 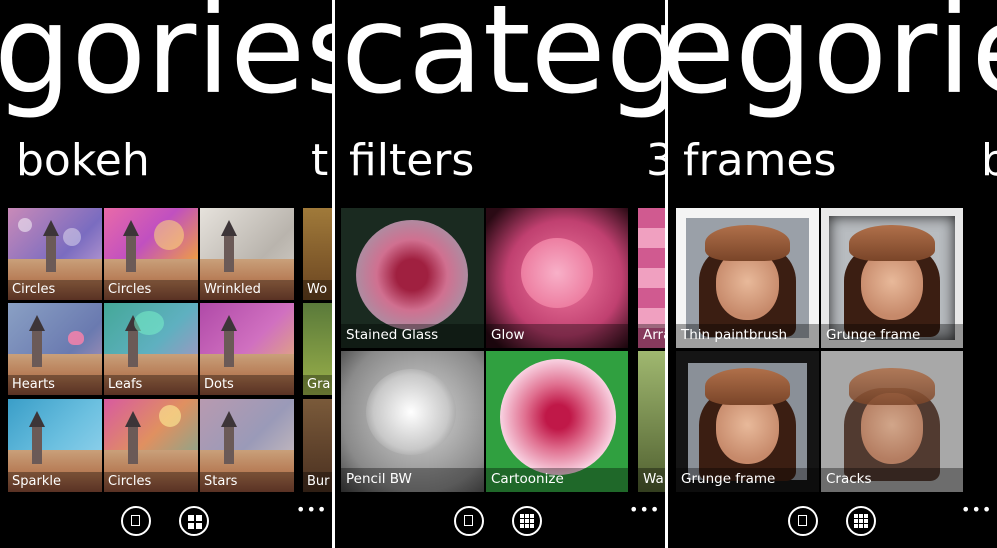 I want to click on filter-tile: Cartoonize, so click(x=557, y=421).